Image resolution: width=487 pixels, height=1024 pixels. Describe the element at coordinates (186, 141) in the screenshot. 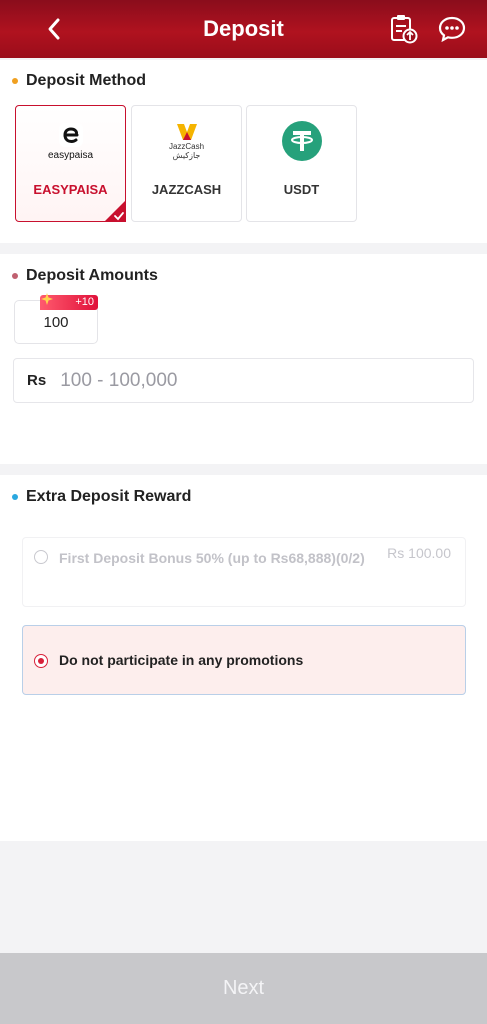

I see `jazzcash-logo: JazzCash جازکیش` at that location.